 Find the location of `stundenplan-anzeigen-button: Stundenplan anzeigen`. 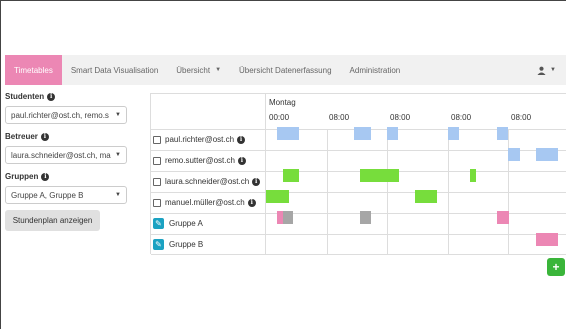

stundenplan-anzeigen-button: Stundenplan anzeigen is located at coordinates (52, 220).